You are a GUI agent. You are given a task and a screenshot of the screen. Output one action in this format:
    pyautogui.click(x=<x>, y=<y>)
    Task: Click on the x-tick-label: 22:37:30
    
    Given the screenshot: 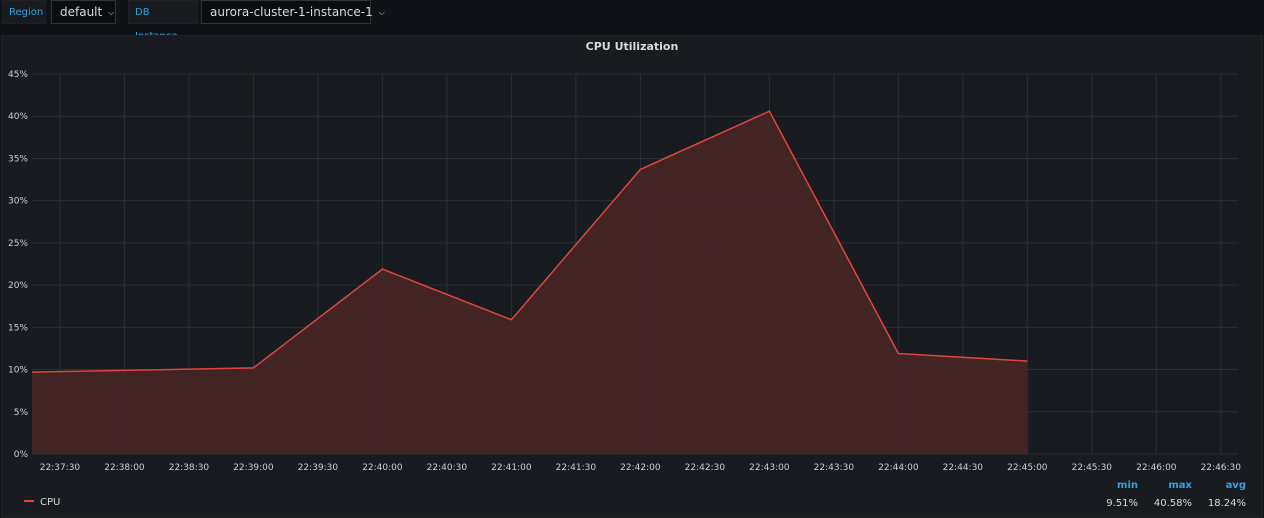 What is the action you would take?
    pyautogui.click(x=60, y=468)
    